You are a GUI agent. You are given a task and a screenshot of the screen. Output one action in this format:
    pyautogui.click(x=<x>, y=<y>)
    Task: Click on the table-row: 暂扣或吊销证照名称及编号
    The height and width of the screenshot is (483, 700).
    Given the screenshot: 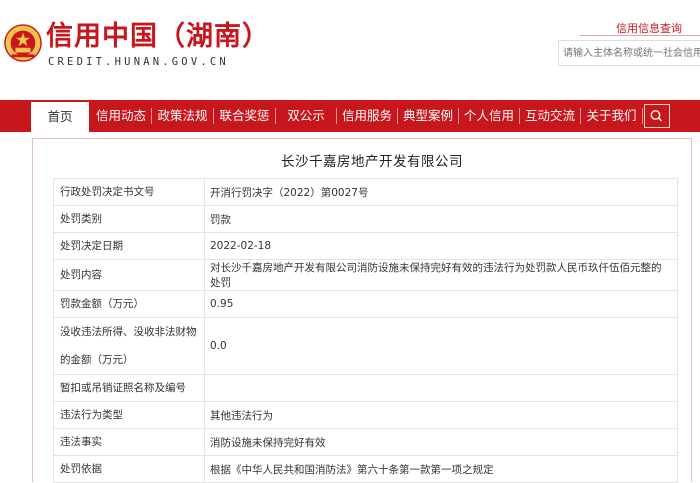 What is the action you would take?
    pyautogui.click(x=365, y=388)
    